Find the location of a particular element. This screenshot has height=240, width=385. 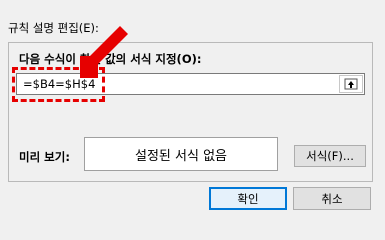

formula-input is located at coordinates (174, 84).